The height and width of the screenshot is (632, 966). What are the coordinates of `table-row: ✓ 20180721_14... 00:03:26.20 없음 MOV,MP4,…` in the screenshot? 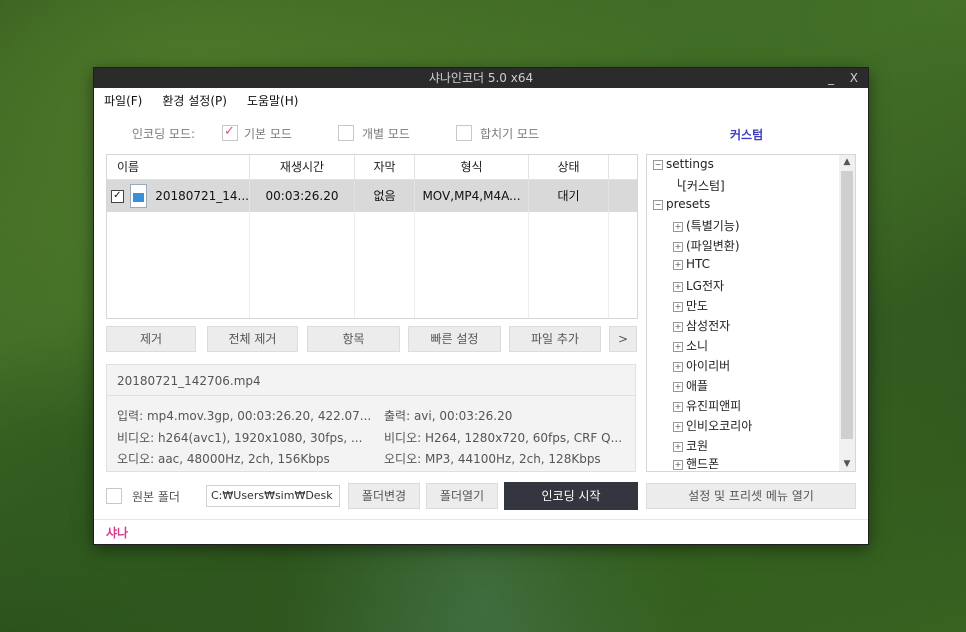 It's located at (372, 196).